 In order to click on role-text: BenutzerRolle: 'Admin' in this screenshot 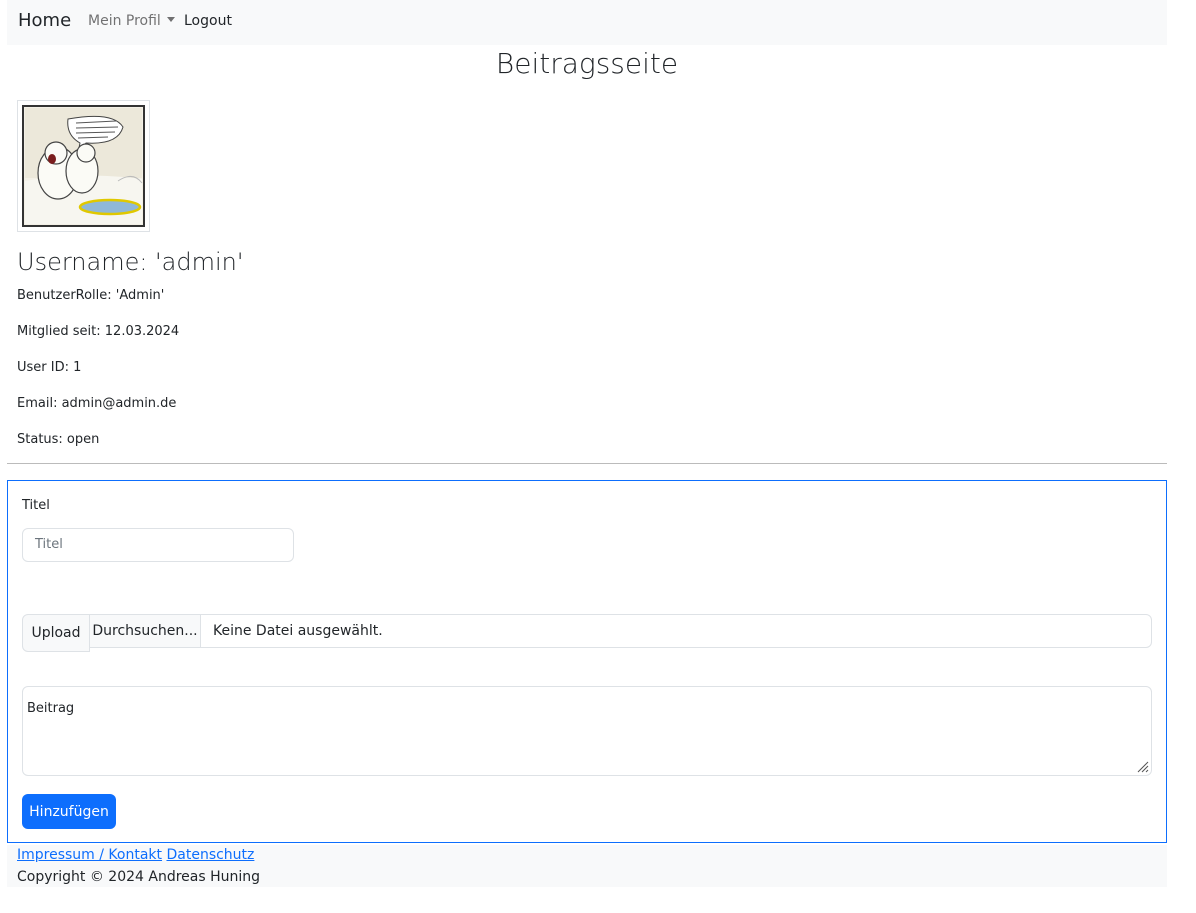, I will do `click(91, 295)`.